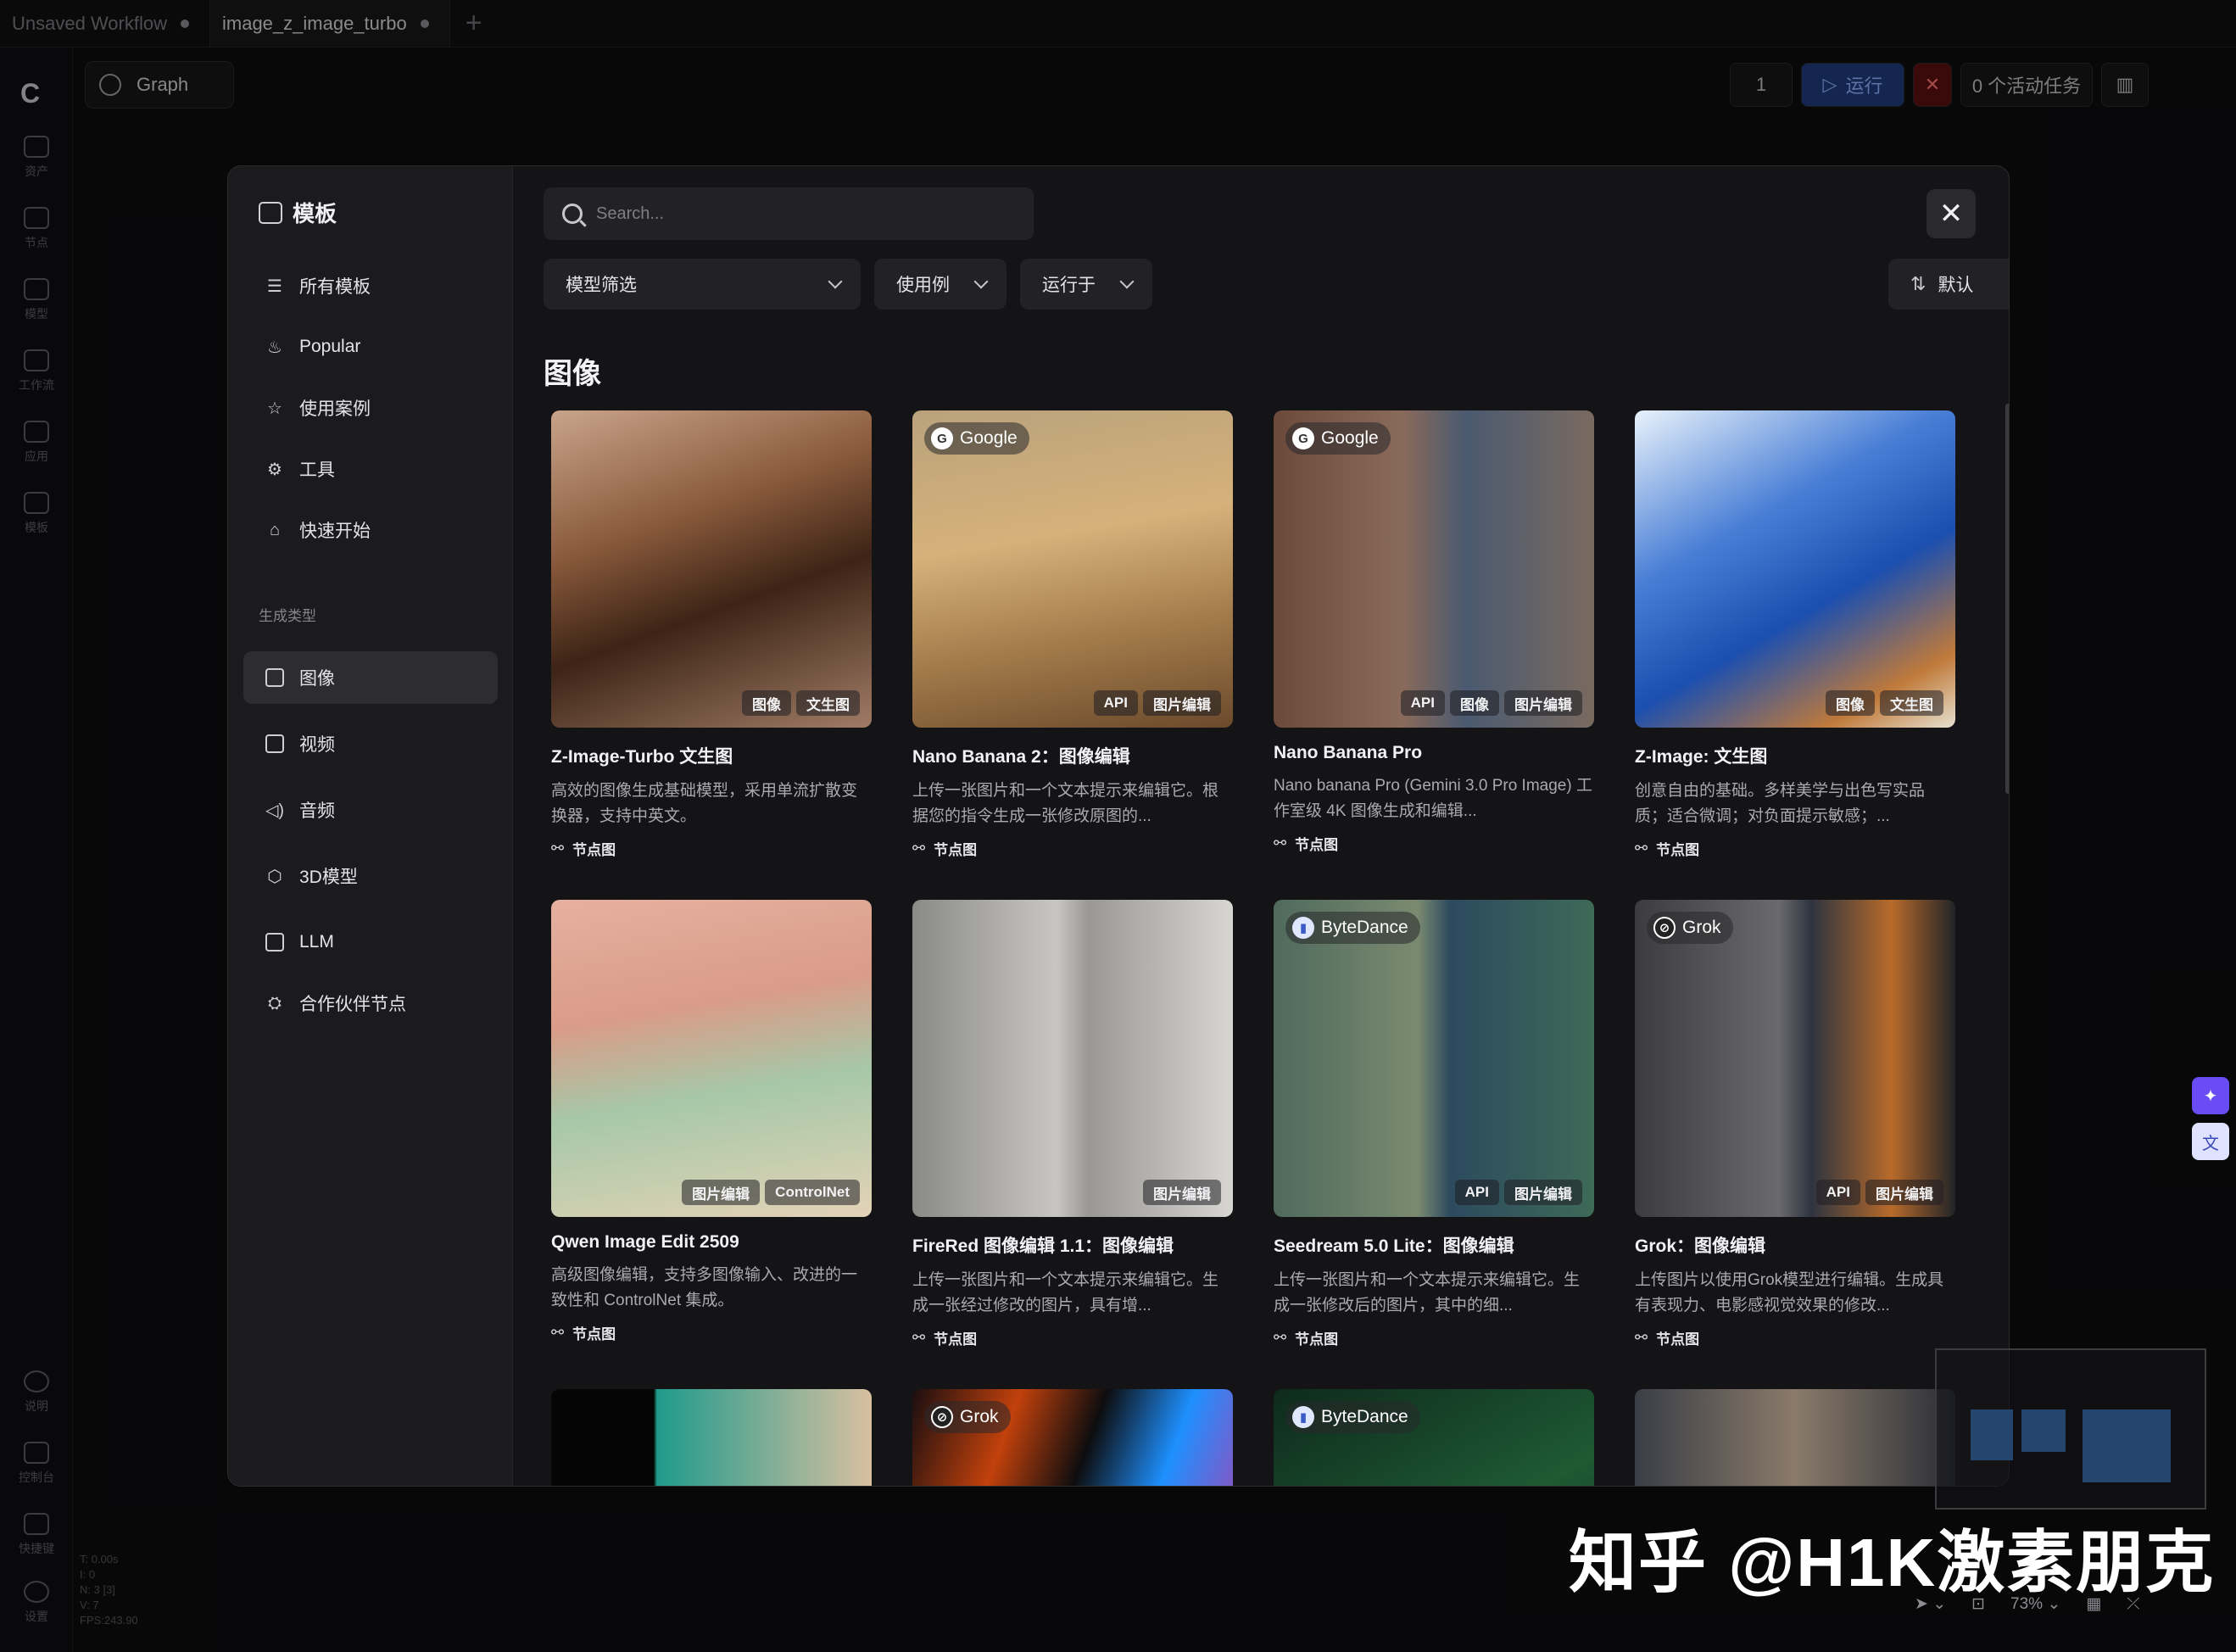 This screenshot has height=1652, width=2236. Describe the element at coordinates (328, 877) in the screenshot. I see `nav-label: 3D模型` at that location.